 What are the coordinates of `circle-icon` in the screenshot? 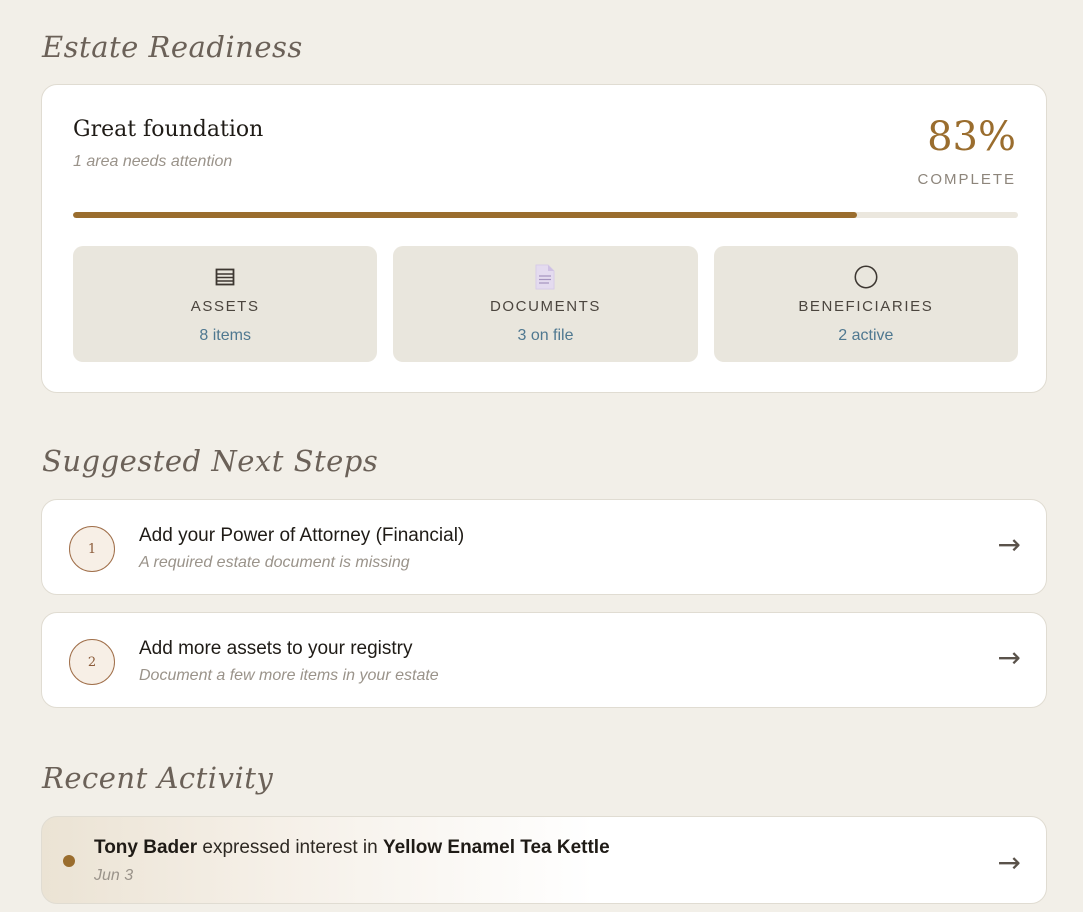 It's located at (866, 277).